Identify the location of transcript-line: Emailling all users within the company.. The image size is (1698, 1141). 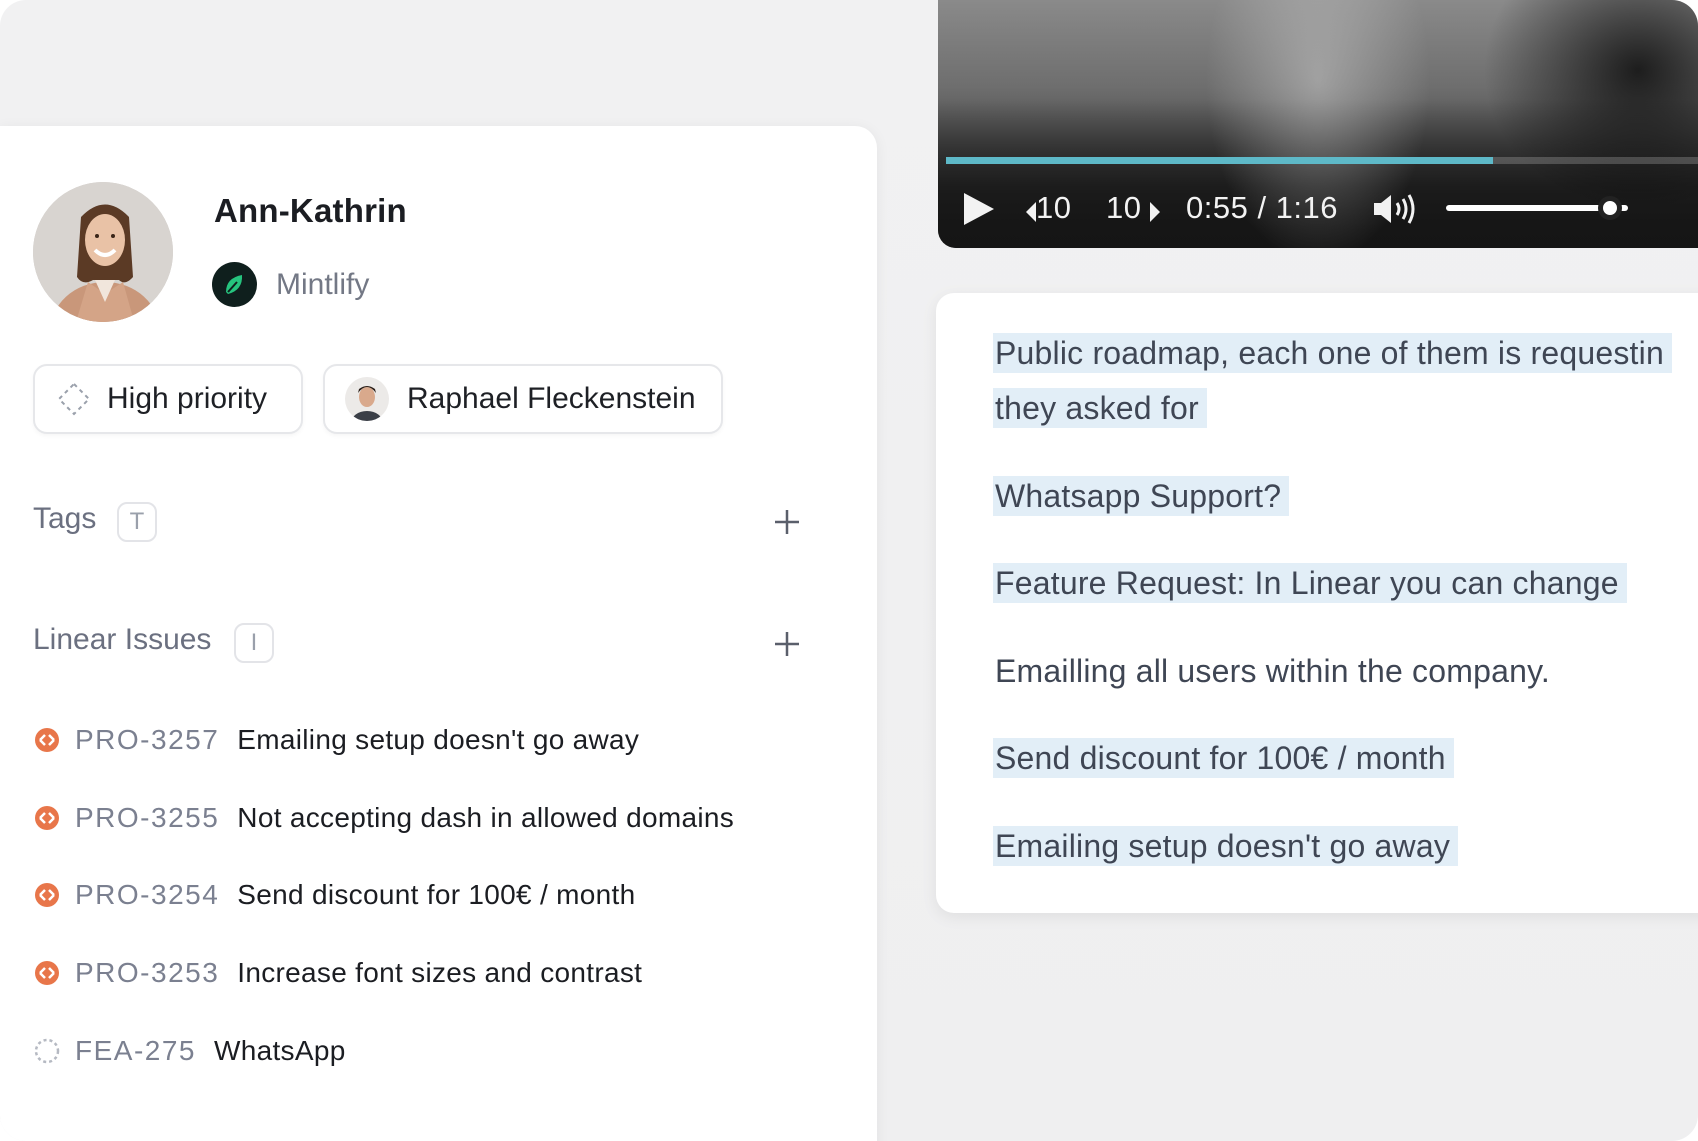
(1275, 671).